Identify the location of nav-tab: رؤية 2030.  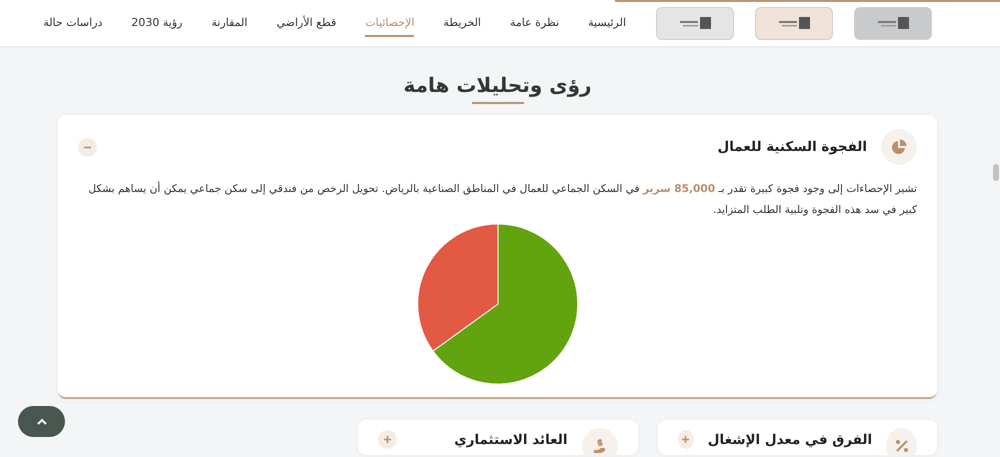
(156, 23).